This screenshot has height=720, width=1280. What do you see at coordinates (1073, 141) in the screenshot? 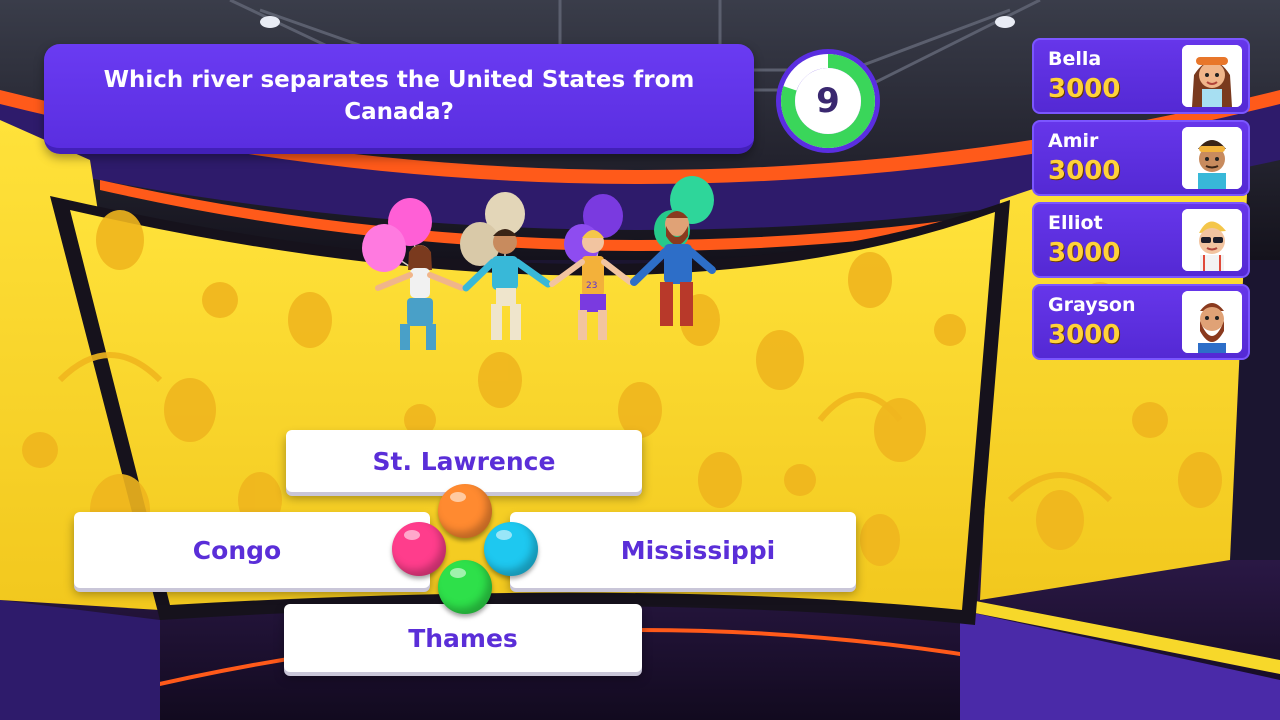
I see `player-name: Amir` at bounding box center [1073, 141].